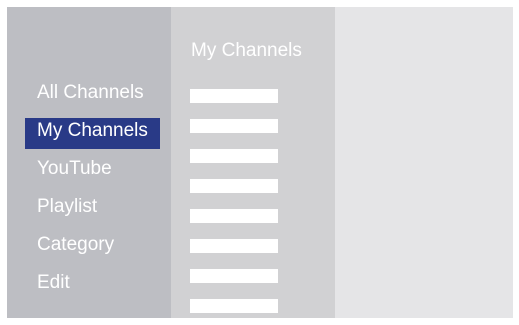  Describe the element at coordinates (76, 244) in the screenshot. I see `menu-item-label: Category` at that location.